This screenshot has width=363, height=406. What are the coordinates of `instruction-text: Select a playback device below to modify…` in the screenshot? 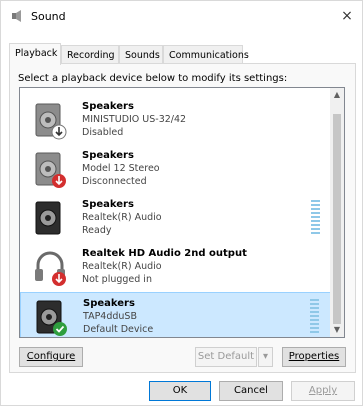 It's located at (153, 78).